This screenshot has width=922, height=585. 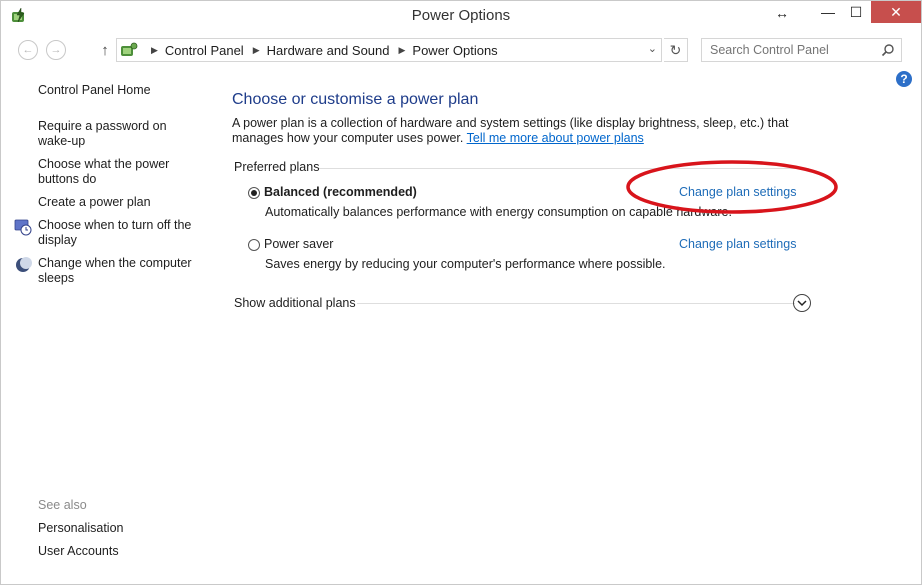 I want to click on plan-name-power-saver: Power saver, so click(x=298, y=244).